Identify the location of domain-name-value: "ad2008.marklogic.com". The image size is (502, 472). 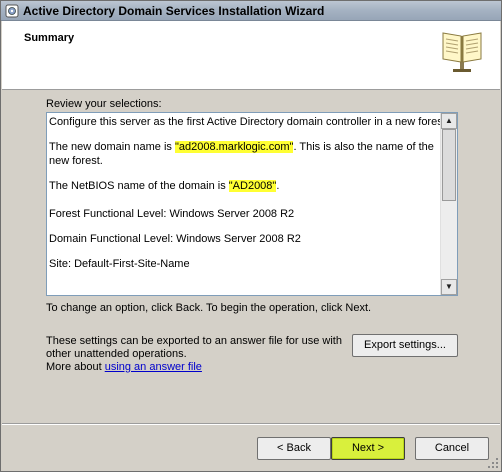
(234, 147).